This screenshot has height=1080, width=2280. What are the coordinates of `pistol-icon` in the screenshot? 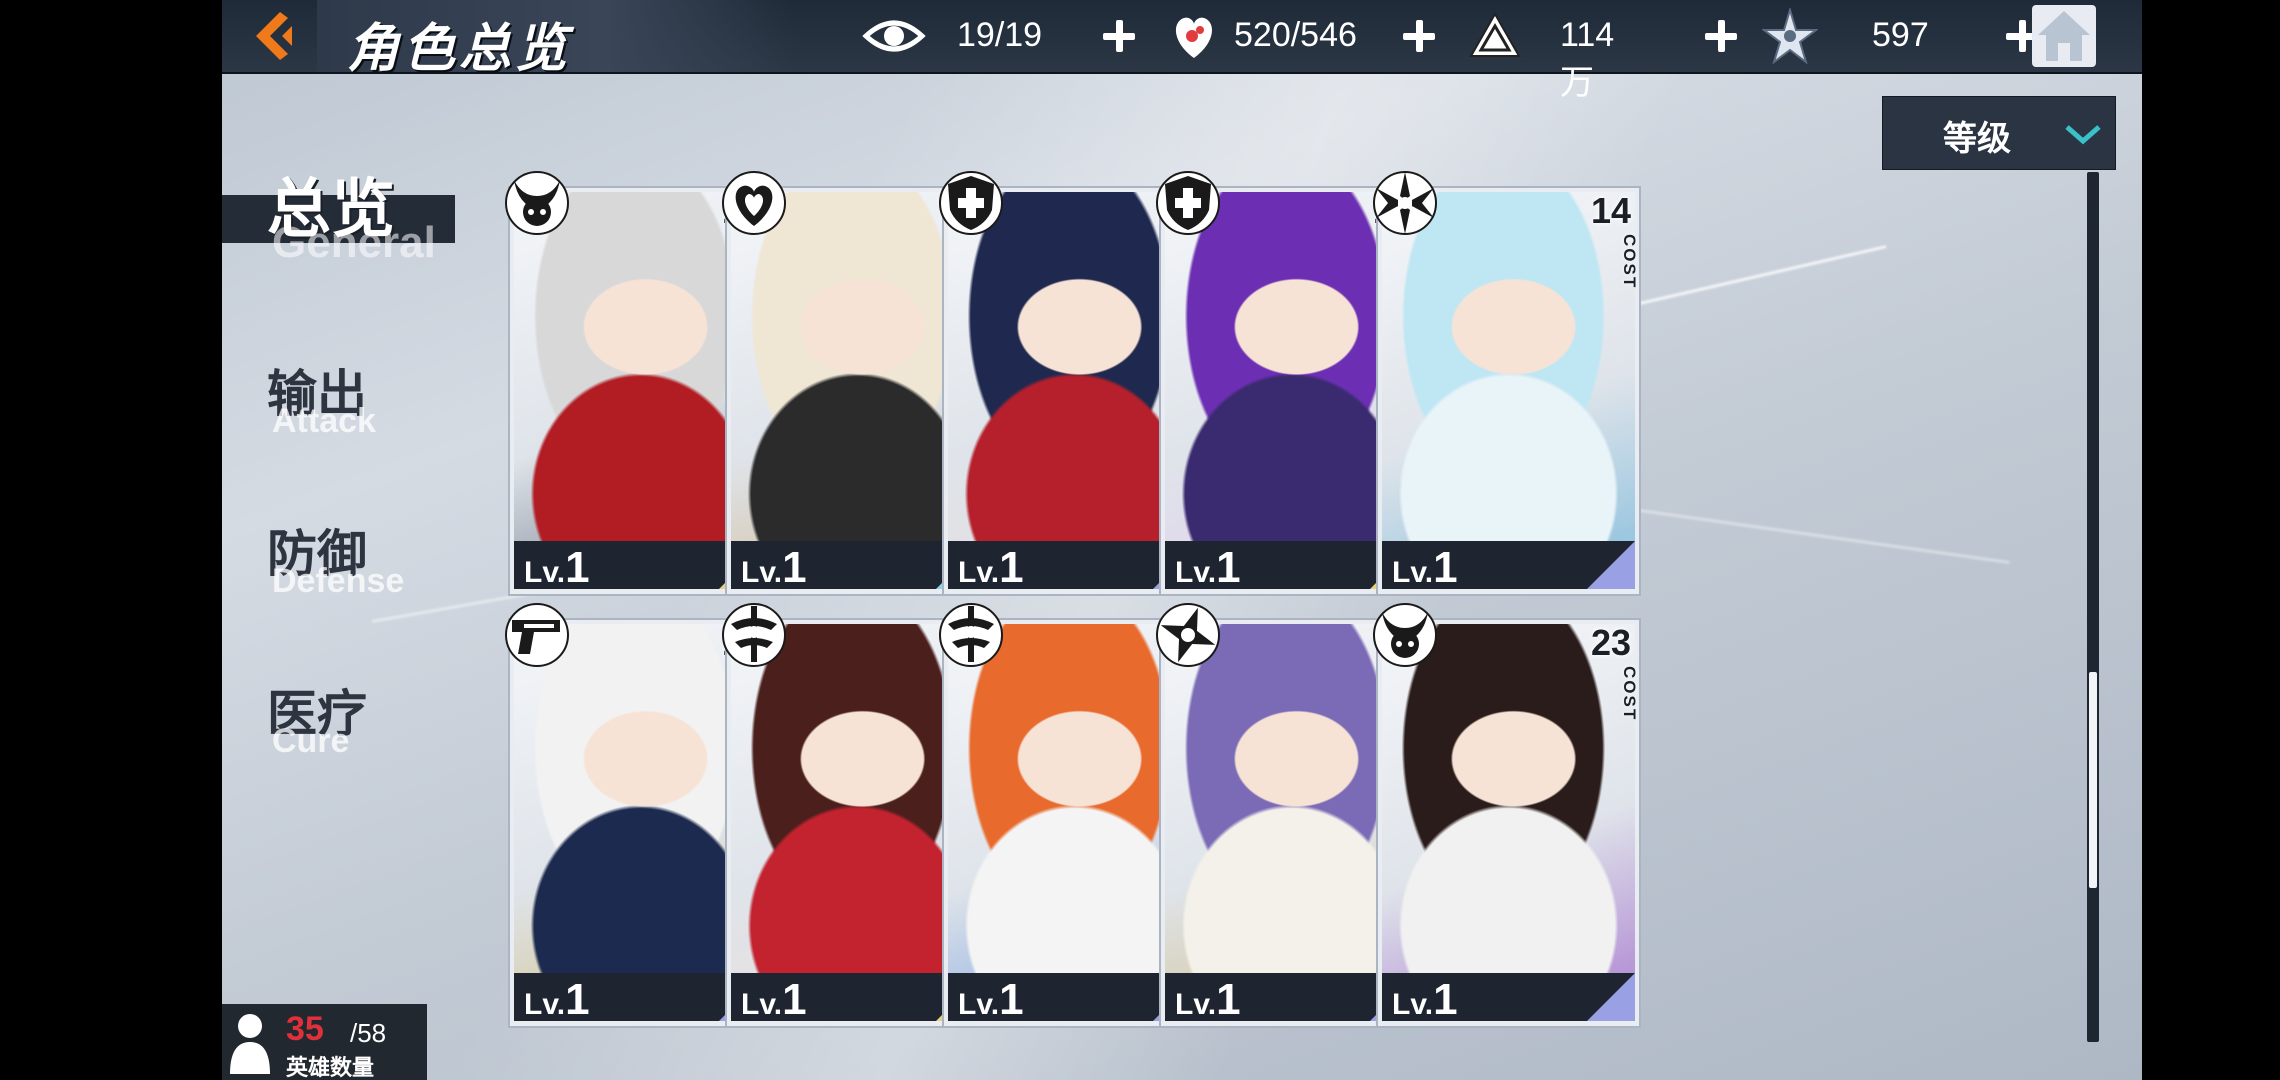 It's located at (537, 635).